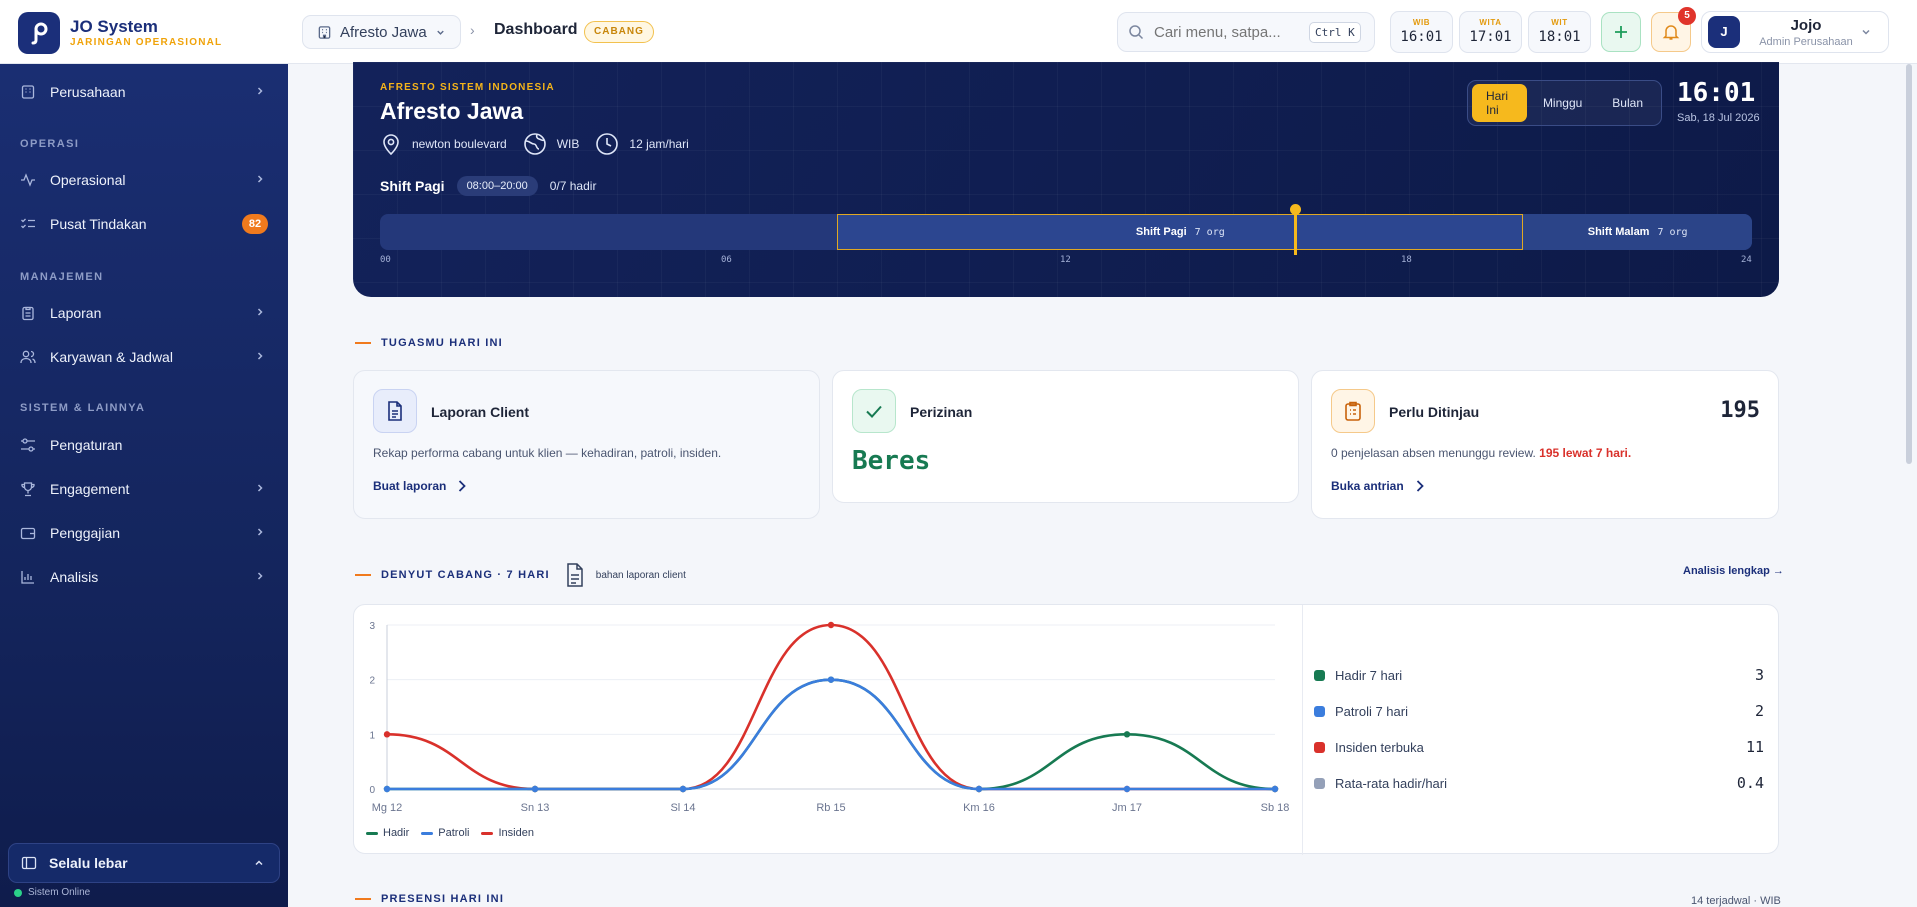  What do you see at coordinates (1378, 486) in the screenshot?
I see `open-queue-link: Buka antrian` at bounding box center [1378, 486].